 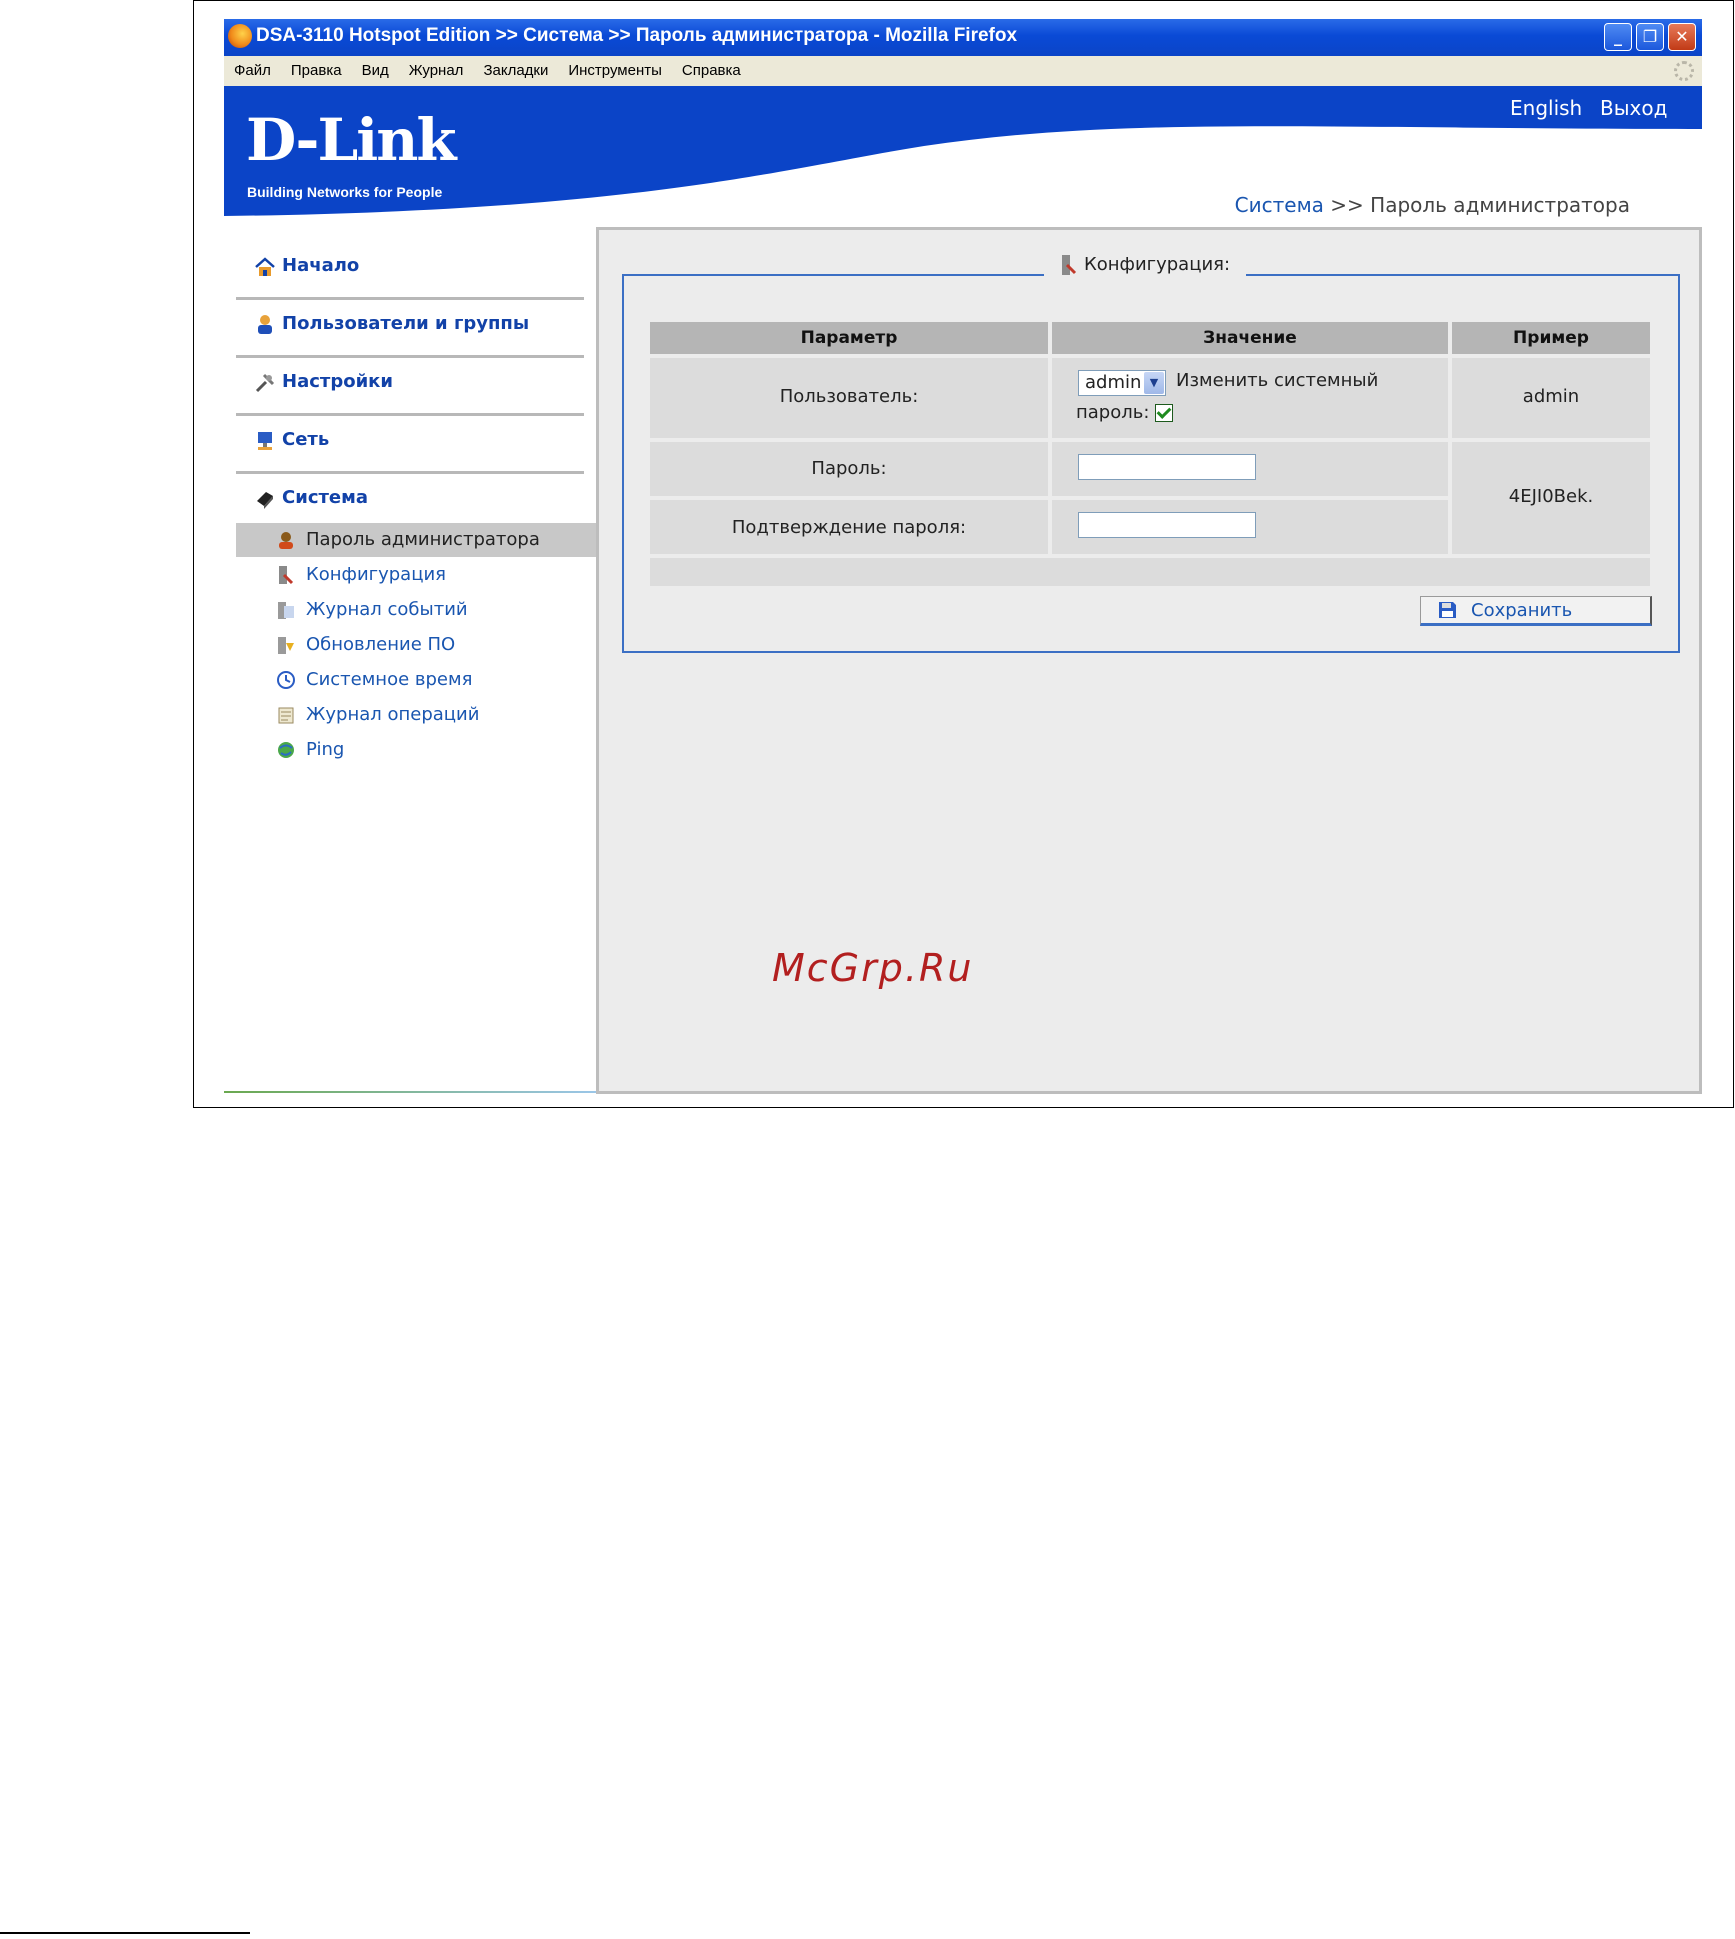 I want to click on table-row-user-label-cell: Пользователь:, so click(x=849, y=398).